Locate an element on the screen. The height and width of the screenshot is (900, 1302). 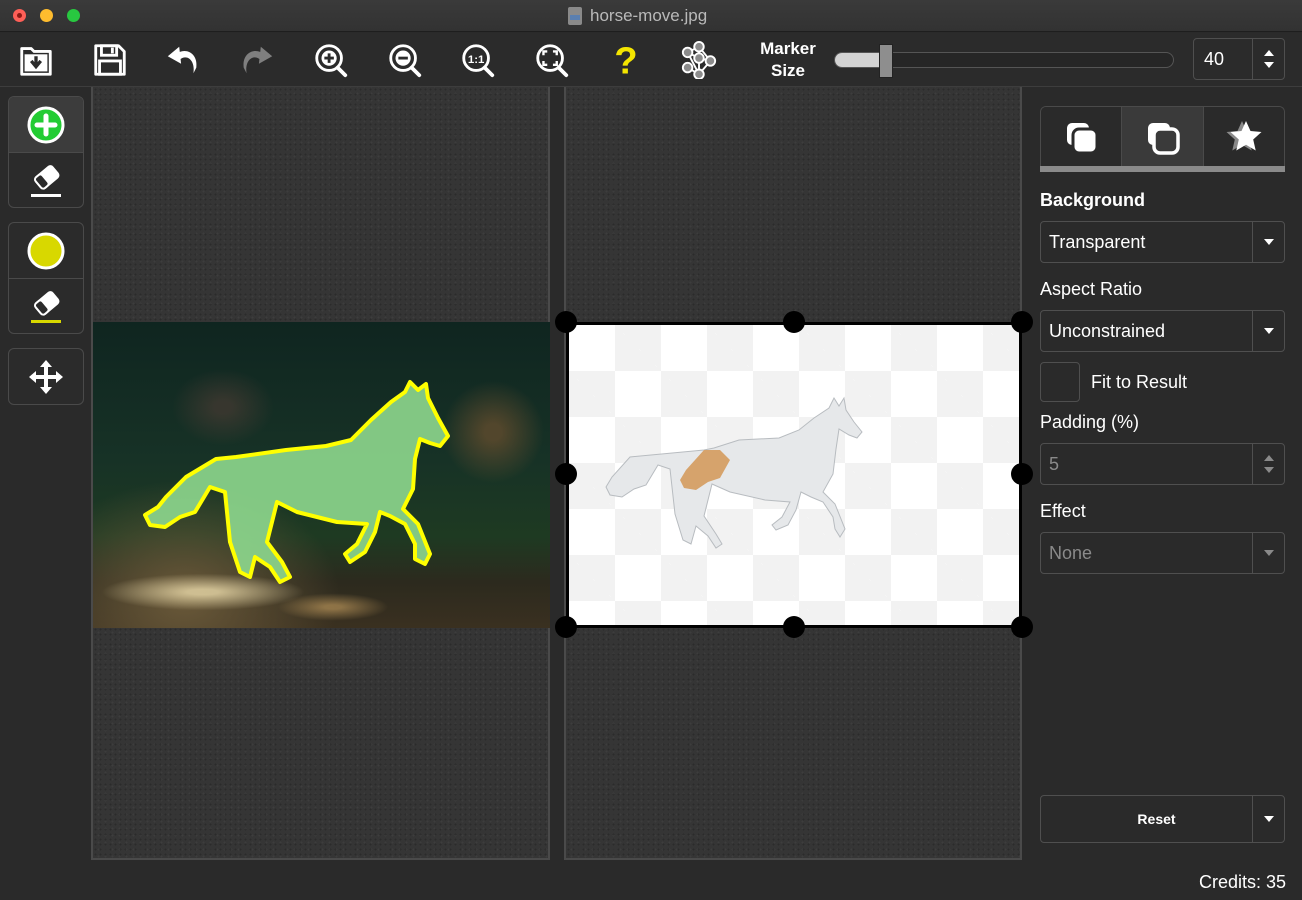
effect-value: None is located at coordinates (1147, 553).